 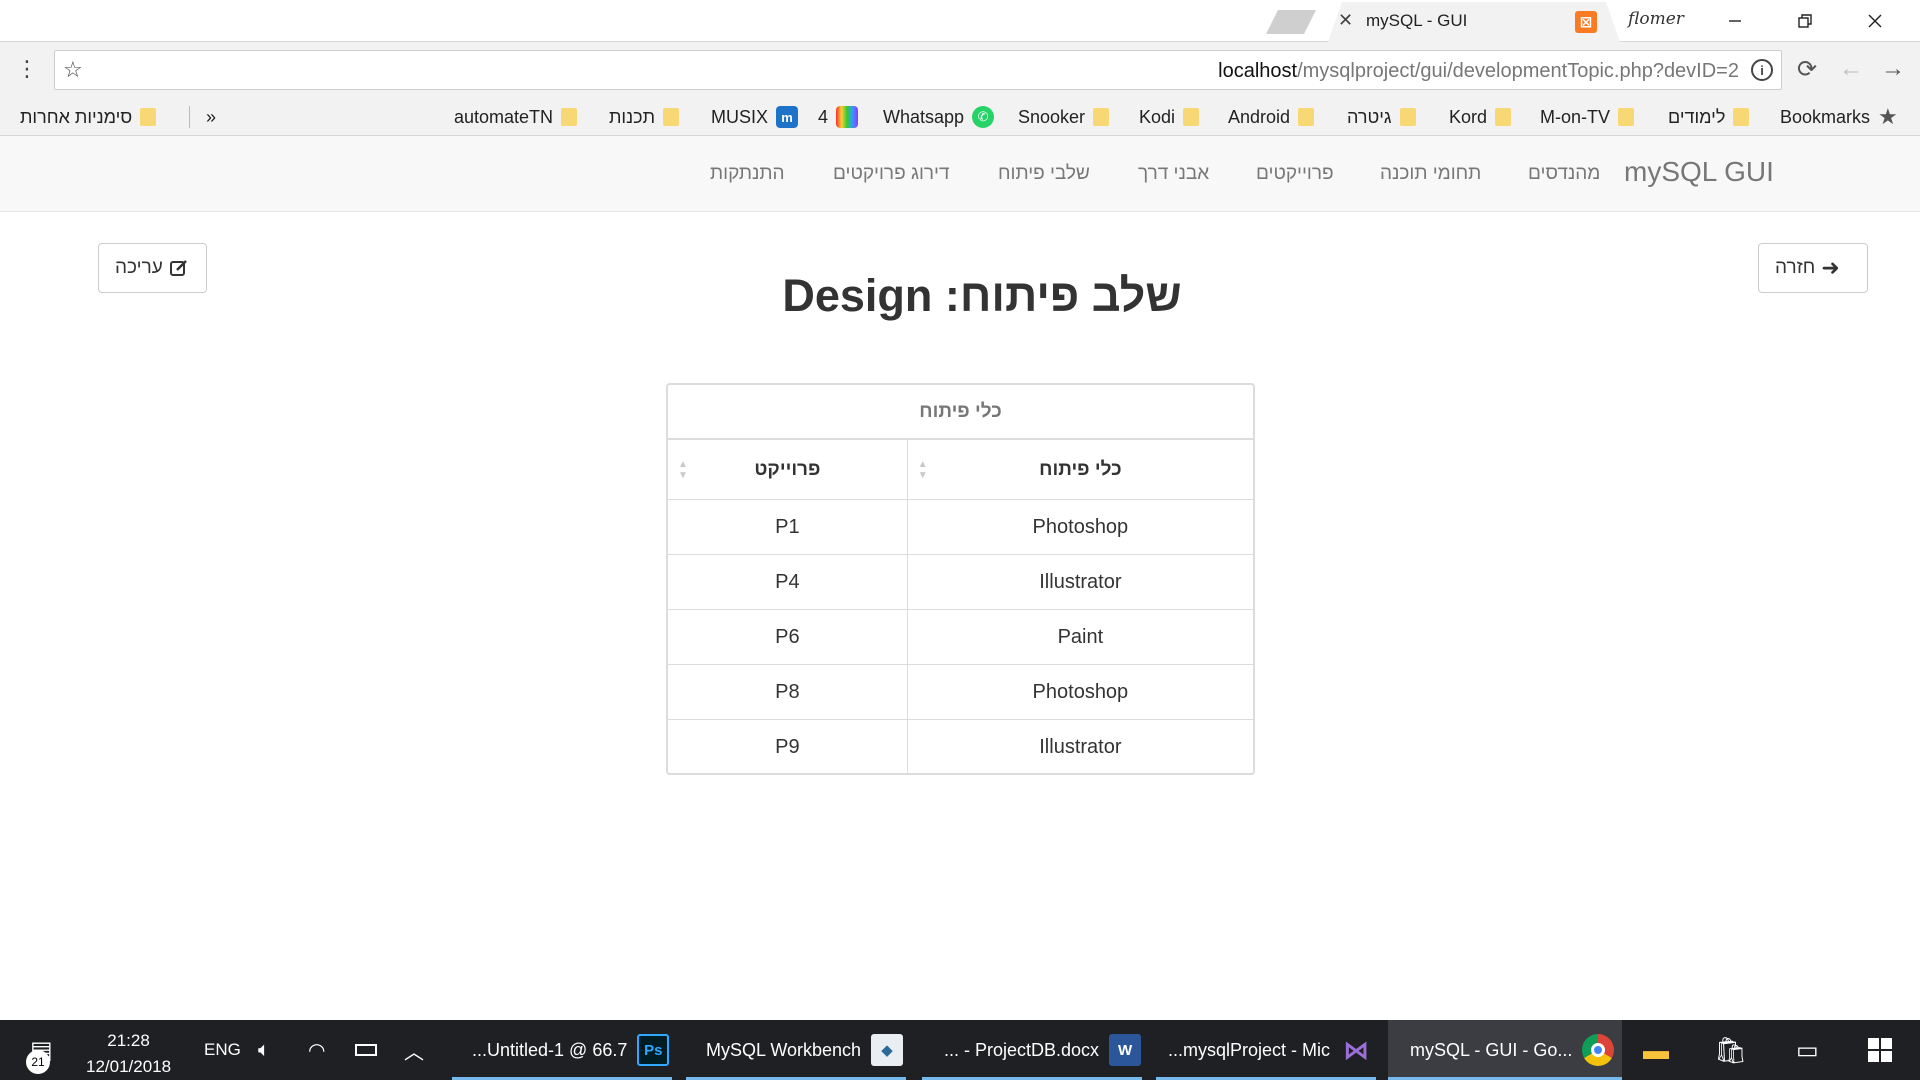 I want to click on table-row: P8 Photoshop, so click(x=960, y=692).